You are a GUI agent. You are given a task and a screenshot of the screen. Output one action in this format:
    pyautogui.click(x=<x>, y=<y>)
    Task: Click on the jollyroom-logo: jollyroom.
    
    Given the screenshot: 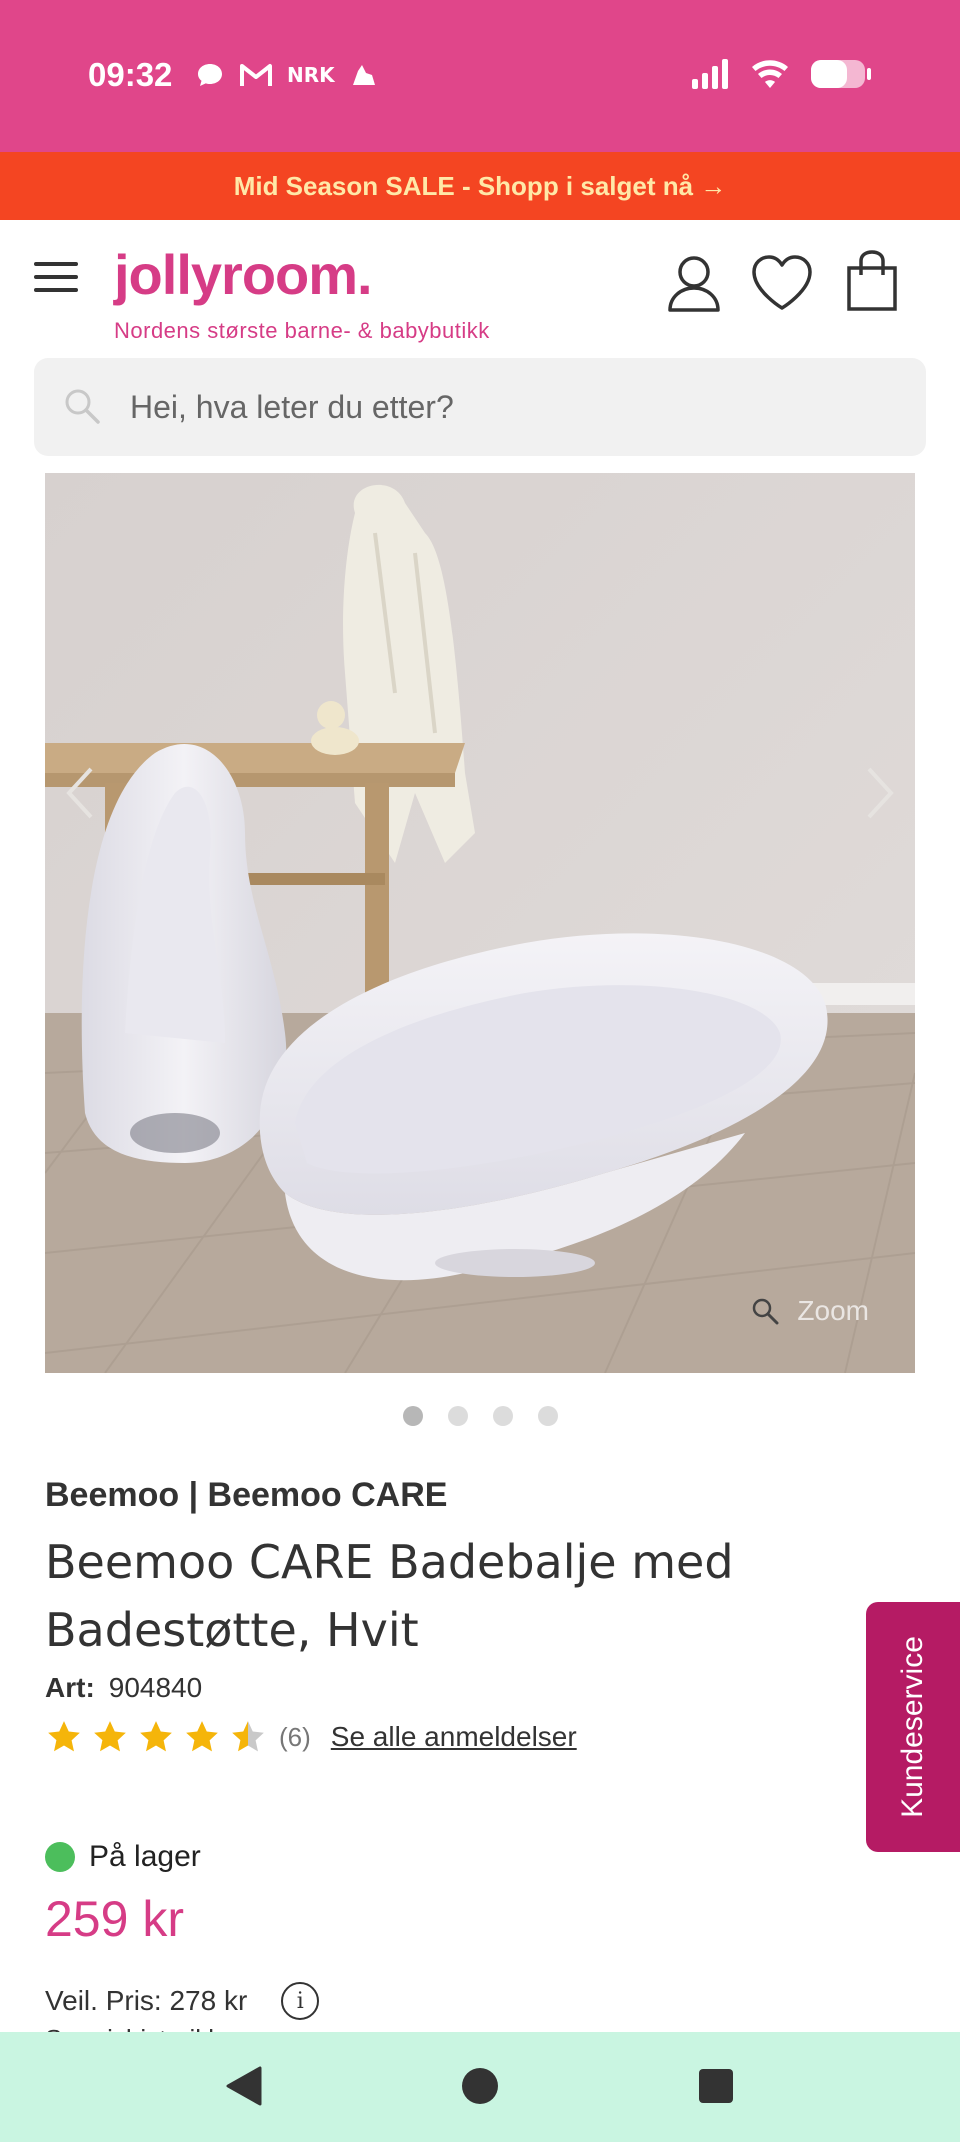 What is the action you would take?
    pyautogui.click(x=243, y=274)
    